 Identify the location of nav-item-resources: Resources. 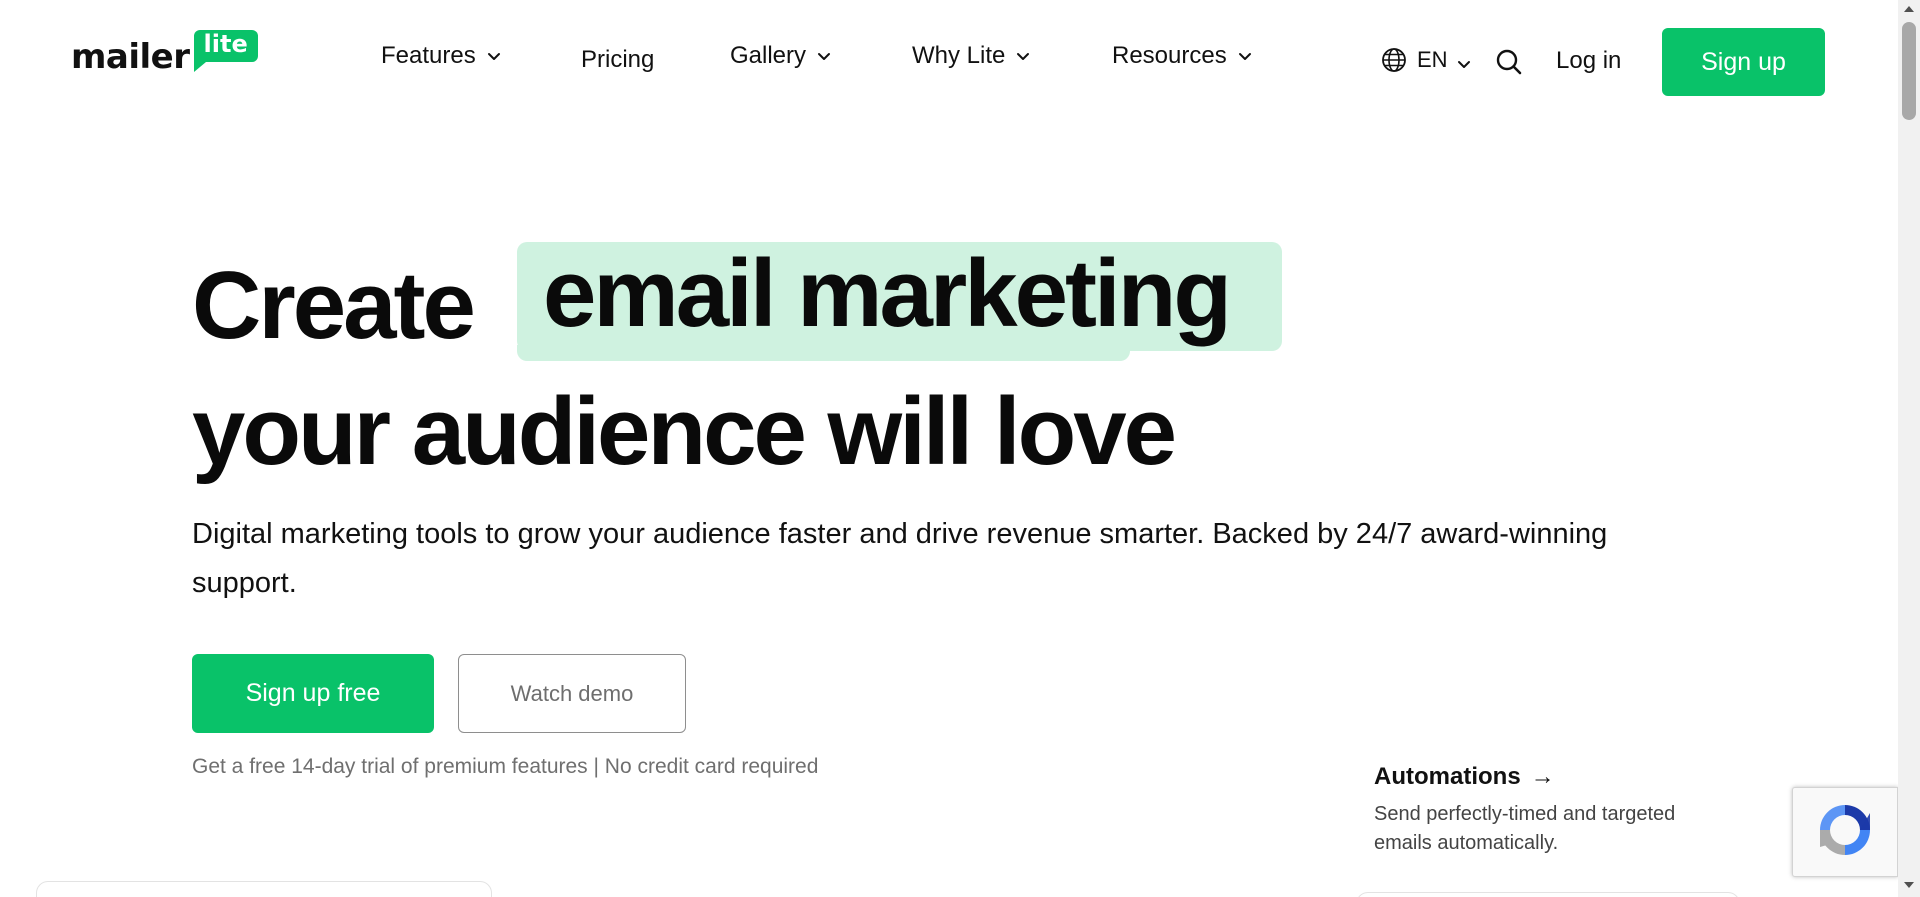
(1182, 56).